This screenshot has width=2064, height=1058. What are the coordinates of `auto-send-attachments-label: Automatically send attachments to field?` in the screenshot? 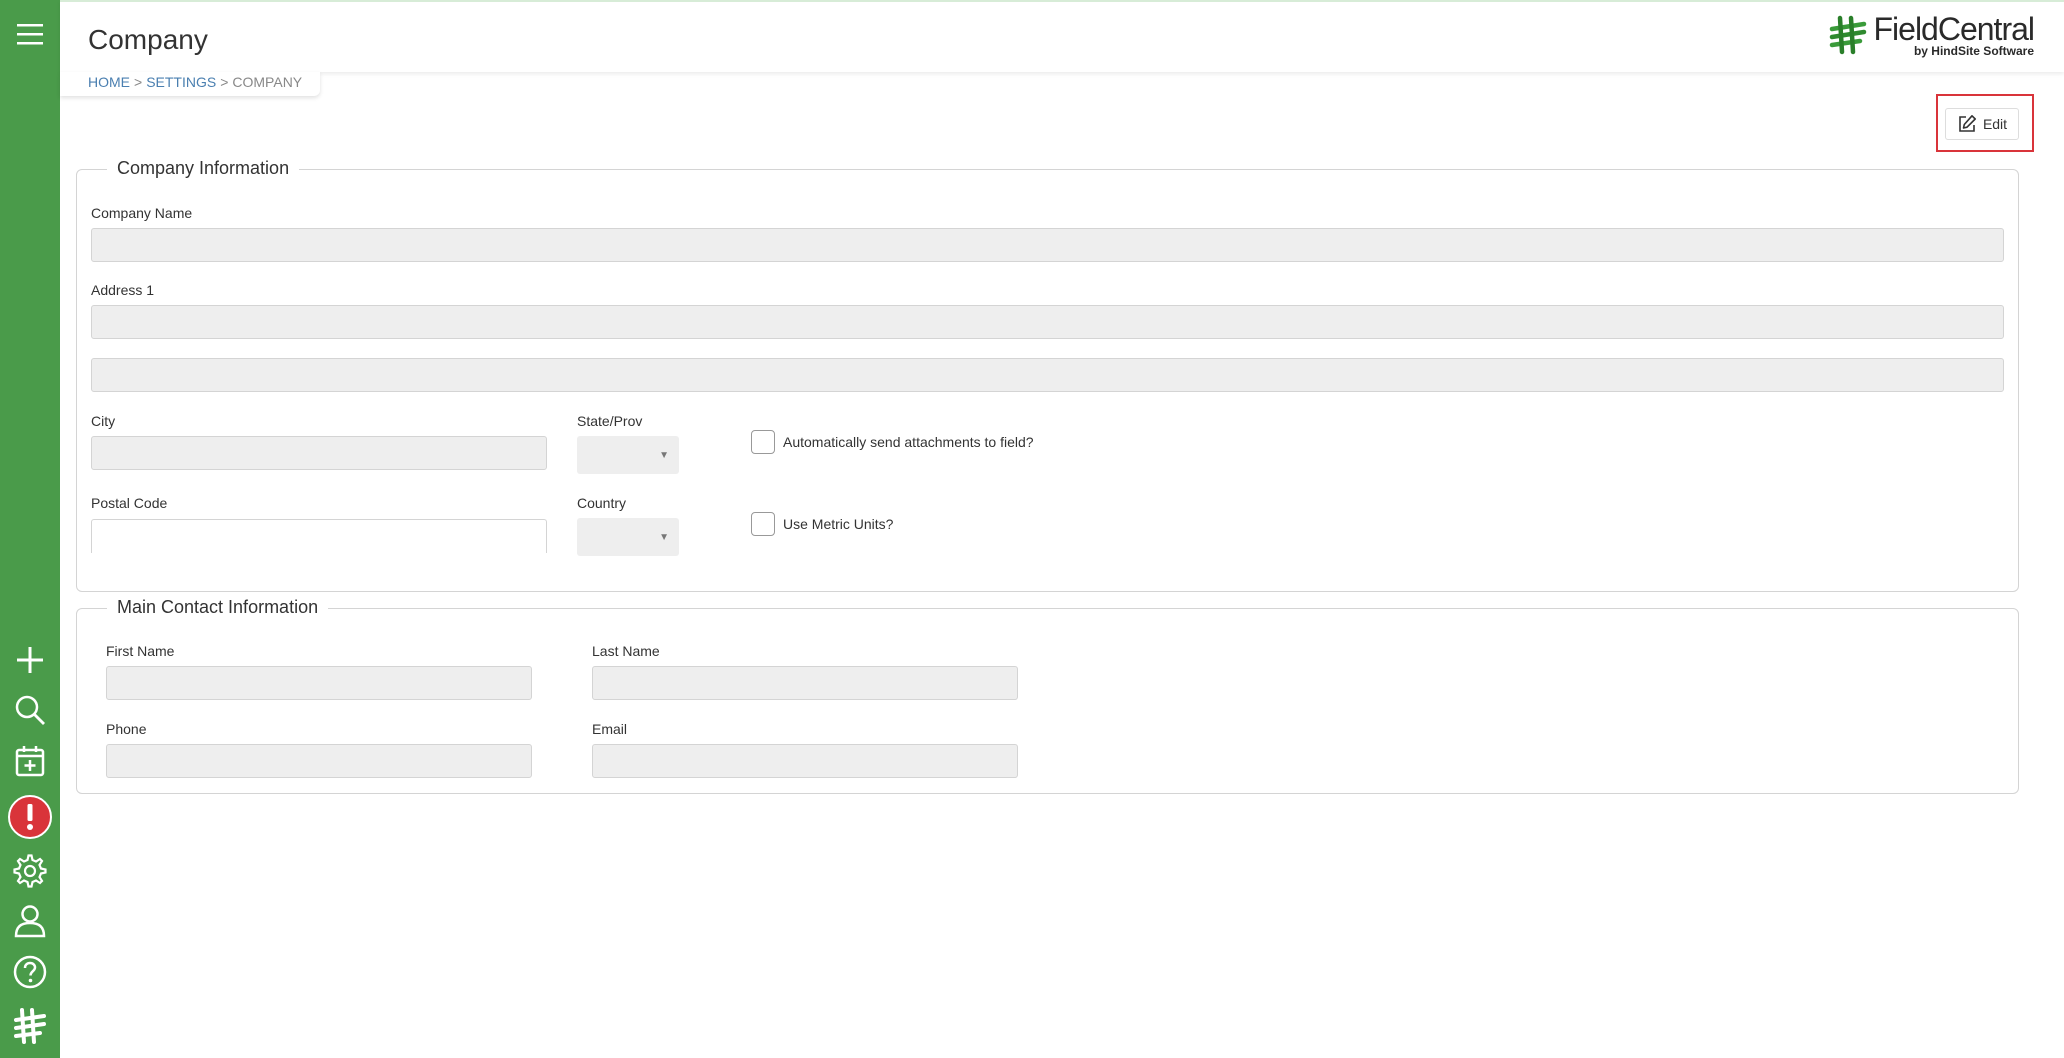 It's located at (908, 442).